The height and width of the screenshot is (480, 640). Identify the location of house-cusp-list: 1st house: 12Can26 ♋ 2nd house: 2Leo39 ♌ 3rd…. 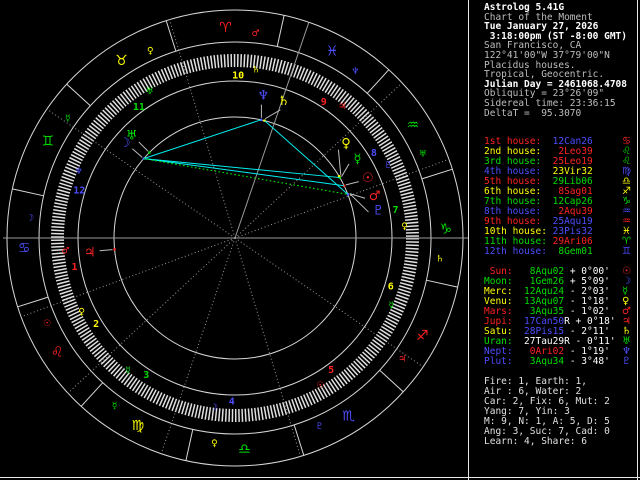
(557, 197).